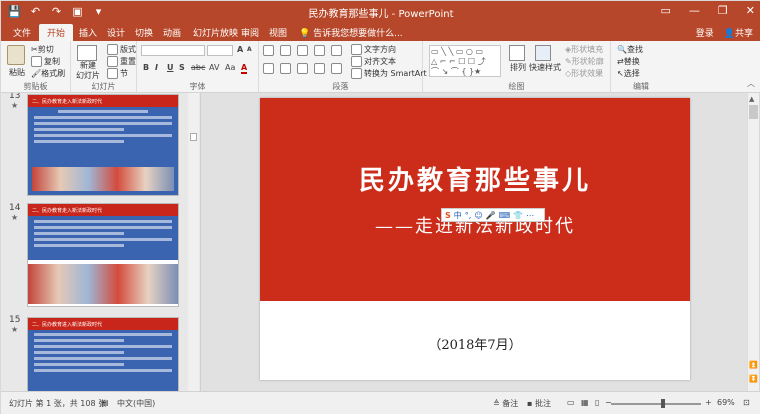  What do you see at coordinates (746, 402) in the screenshot?
I see `fit-to-window-icon: ⊡` at bounding box center [746, 402].